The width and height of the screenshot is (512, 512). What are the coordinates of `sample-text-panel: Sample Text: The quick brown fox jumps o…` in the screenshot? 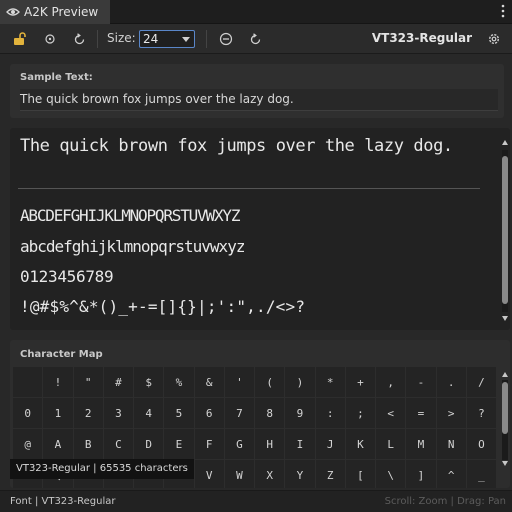 It's located at (257, 91).